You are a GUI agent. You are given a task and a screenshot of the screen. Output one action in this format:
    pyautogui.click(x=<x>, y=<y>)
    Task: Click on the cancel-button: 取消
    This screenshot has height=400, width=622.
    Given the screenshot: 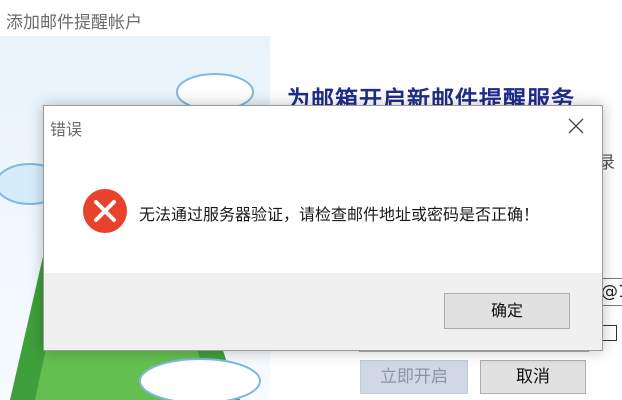 What is the action you would take?
    pyautogui.click(x=533, y=377)
    